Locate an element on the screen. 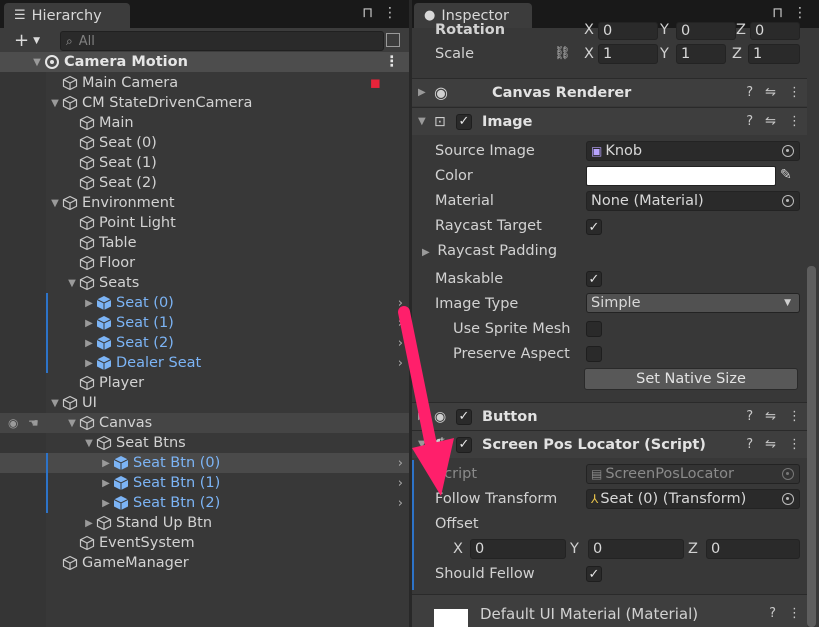 This screenshot has height=627, width=819. offset-z-field: 0 is located at coordinates (753, 549).